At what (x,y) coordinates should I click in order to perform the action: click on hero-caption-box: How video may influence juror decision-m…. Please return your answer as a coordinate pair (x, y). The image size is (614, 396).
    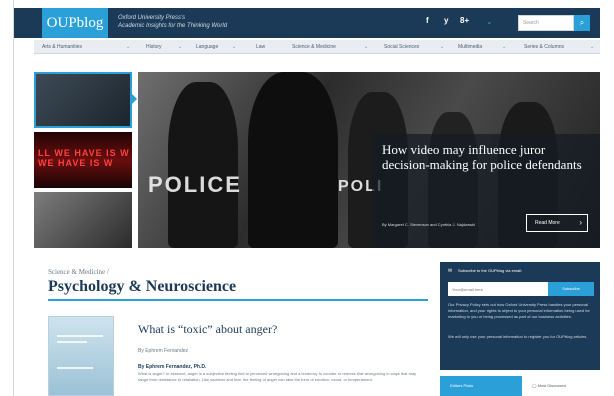
    Looking at the image, I should click on (486, 191).